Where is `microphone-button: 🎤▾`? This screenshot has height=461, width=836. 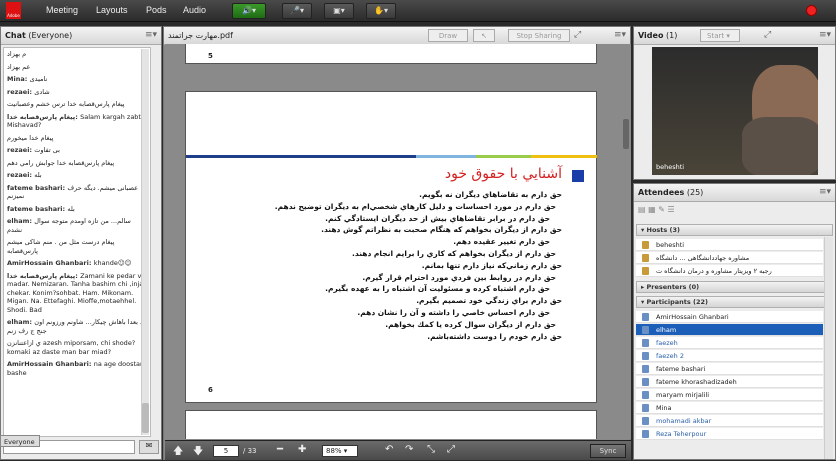
microphone-button: 🎤▾ is located at coordinates (297, 11).